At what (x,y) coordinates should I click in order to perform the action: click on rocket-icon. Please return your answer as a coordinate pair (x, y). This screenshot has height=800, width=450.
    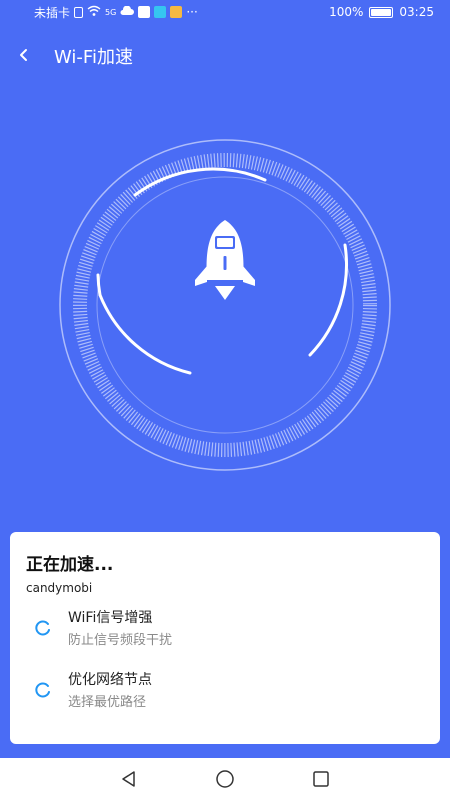
    Looking at the image, I should click on (225, 260).